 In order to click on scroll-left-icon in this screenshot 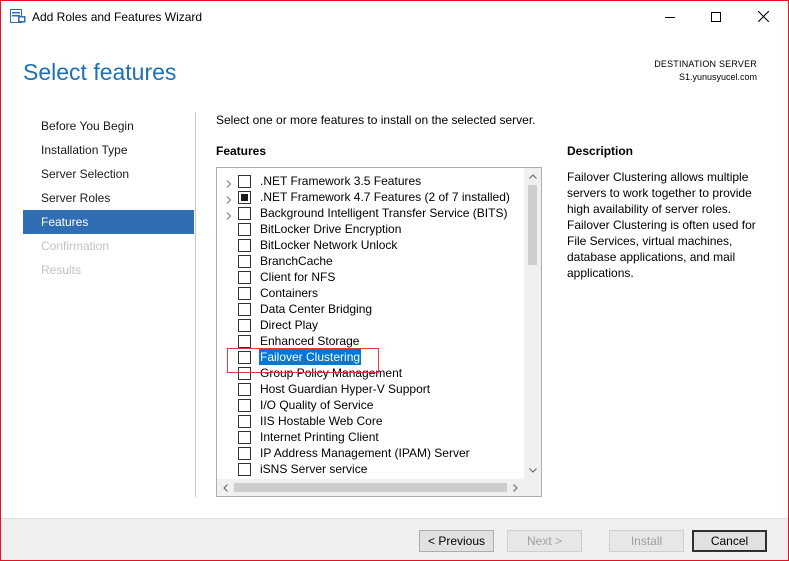, I will do `click(225, 487)`.